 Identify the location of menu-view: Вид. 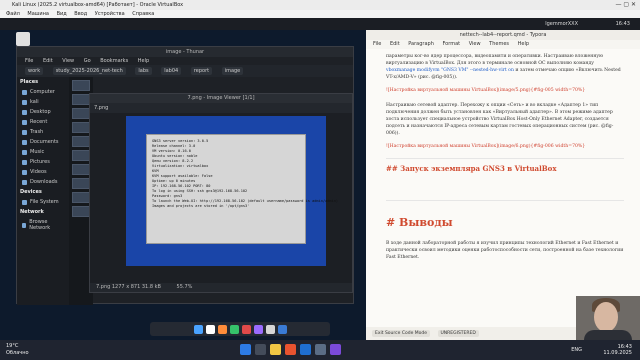
(62, 14).